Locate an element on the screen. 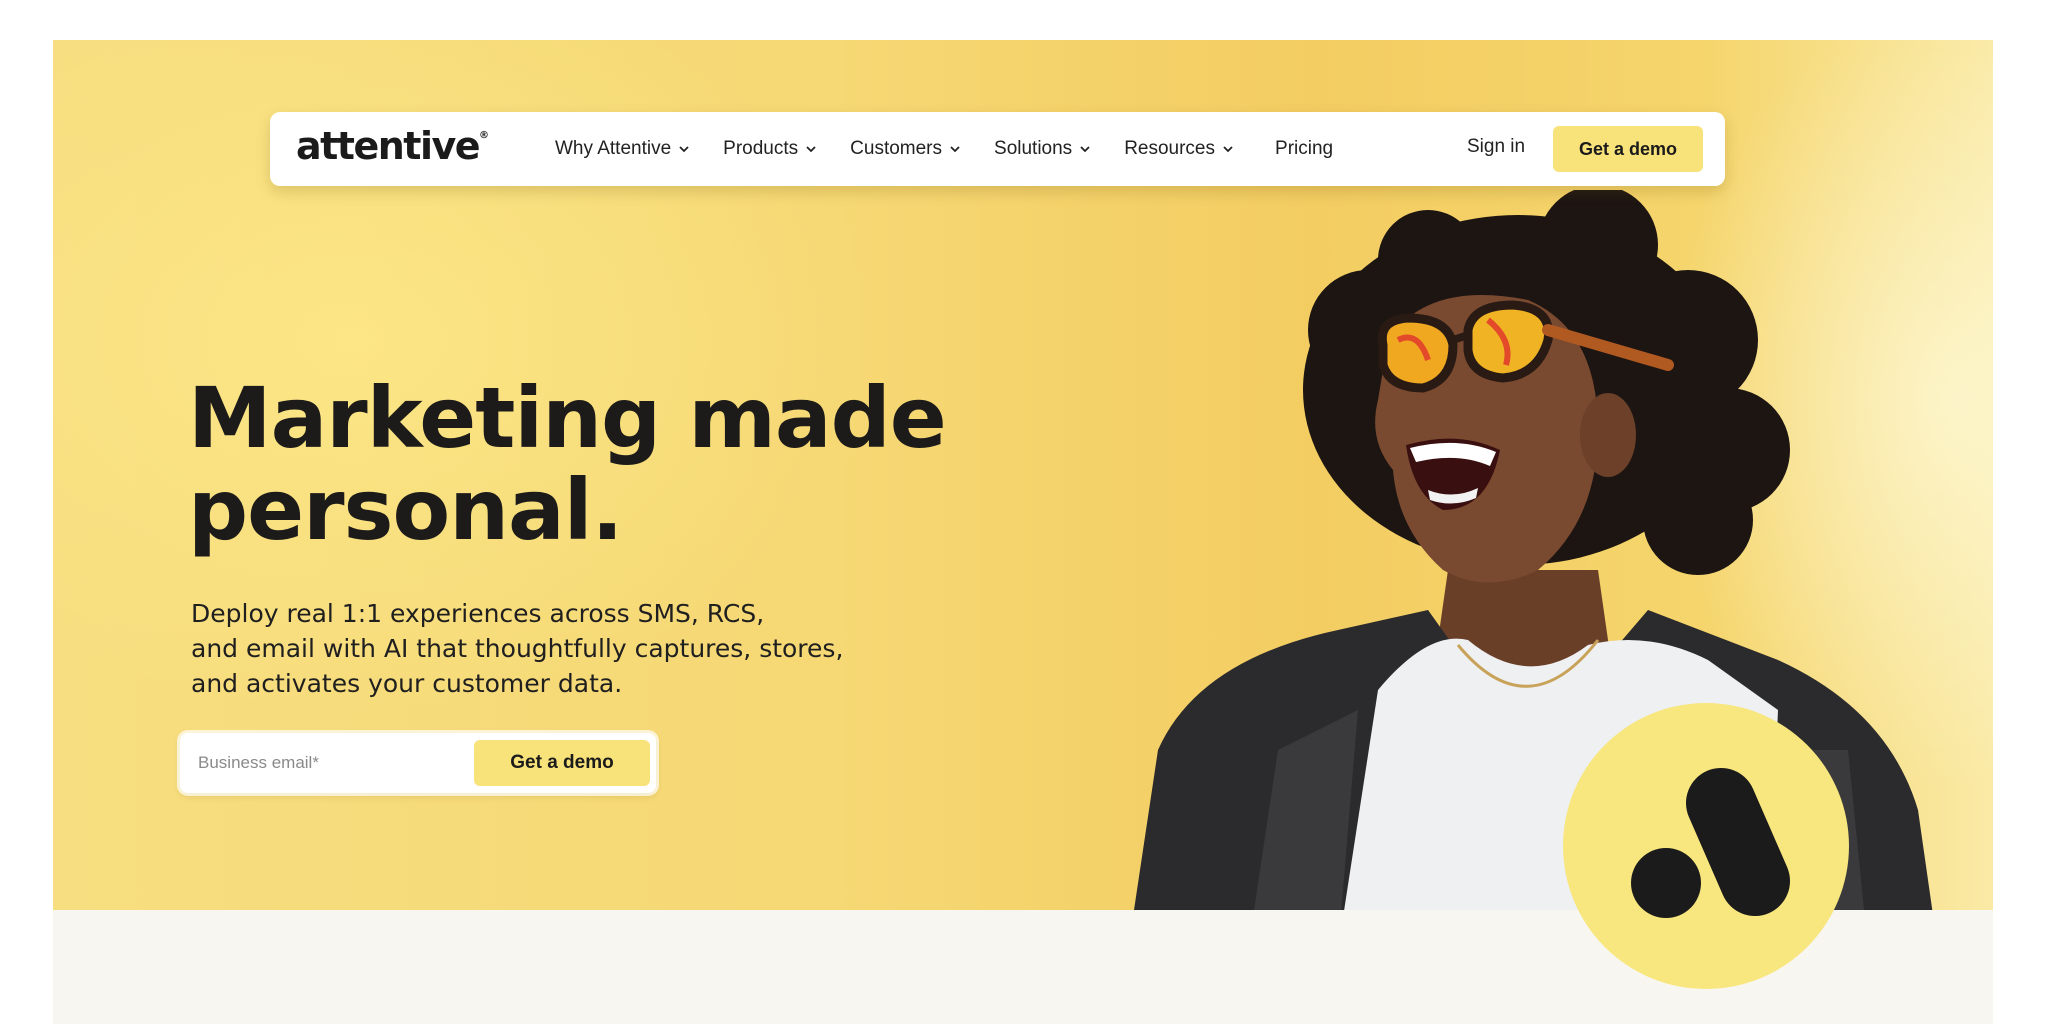 The width and height of the screenshot is (2048, 1024). hero-get-demo-button: Get a demo is located at coordinates (562, 763).